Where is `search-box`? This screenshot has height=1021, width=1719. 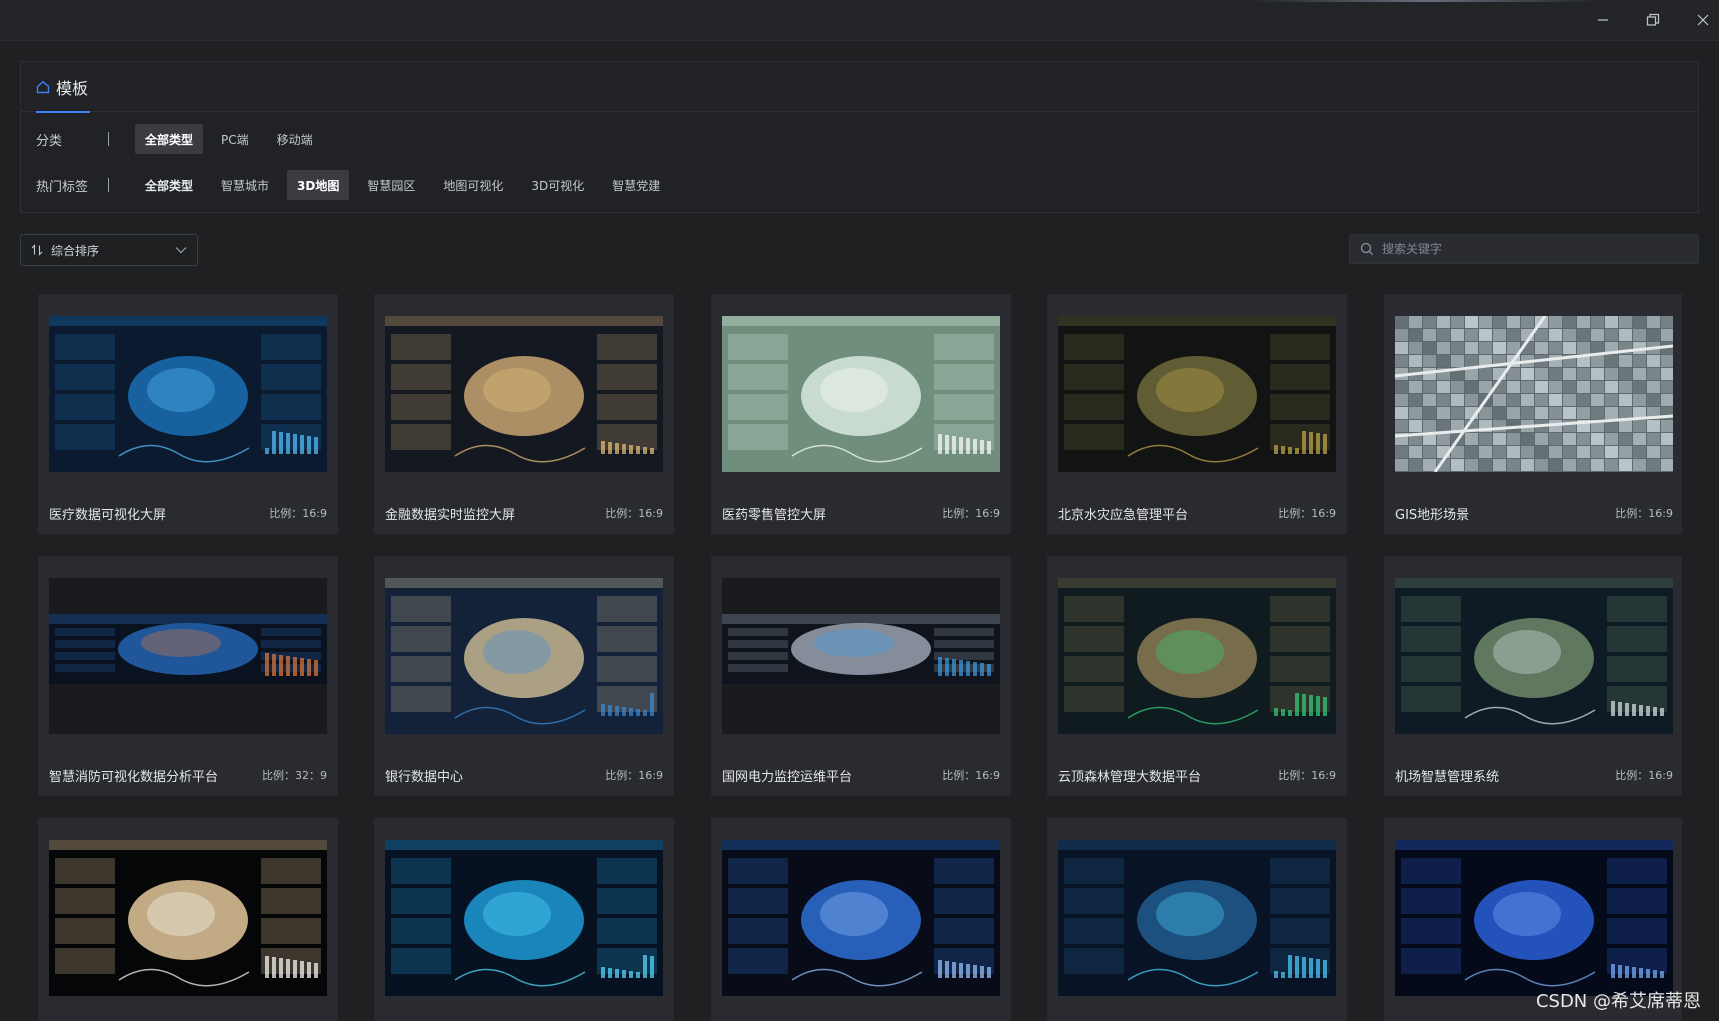
search-box is located at coordinates (1524, 249).